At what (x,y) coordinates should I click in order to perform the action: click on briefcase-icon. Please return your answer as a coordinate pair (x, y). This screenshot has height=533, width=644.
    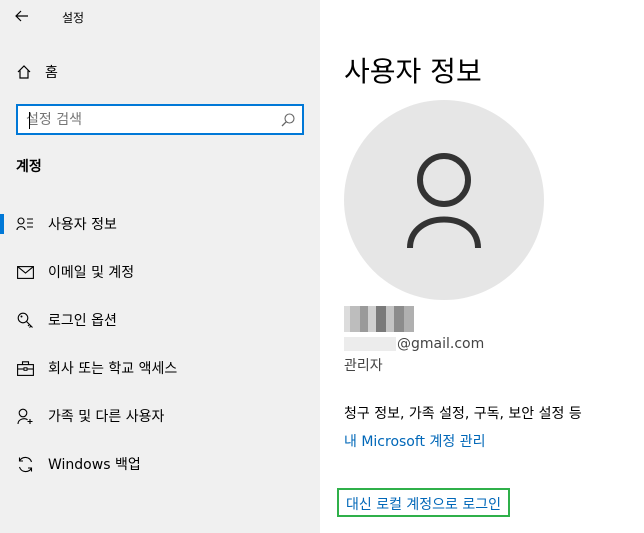
    Looking at the image, I should click on (25, 368).